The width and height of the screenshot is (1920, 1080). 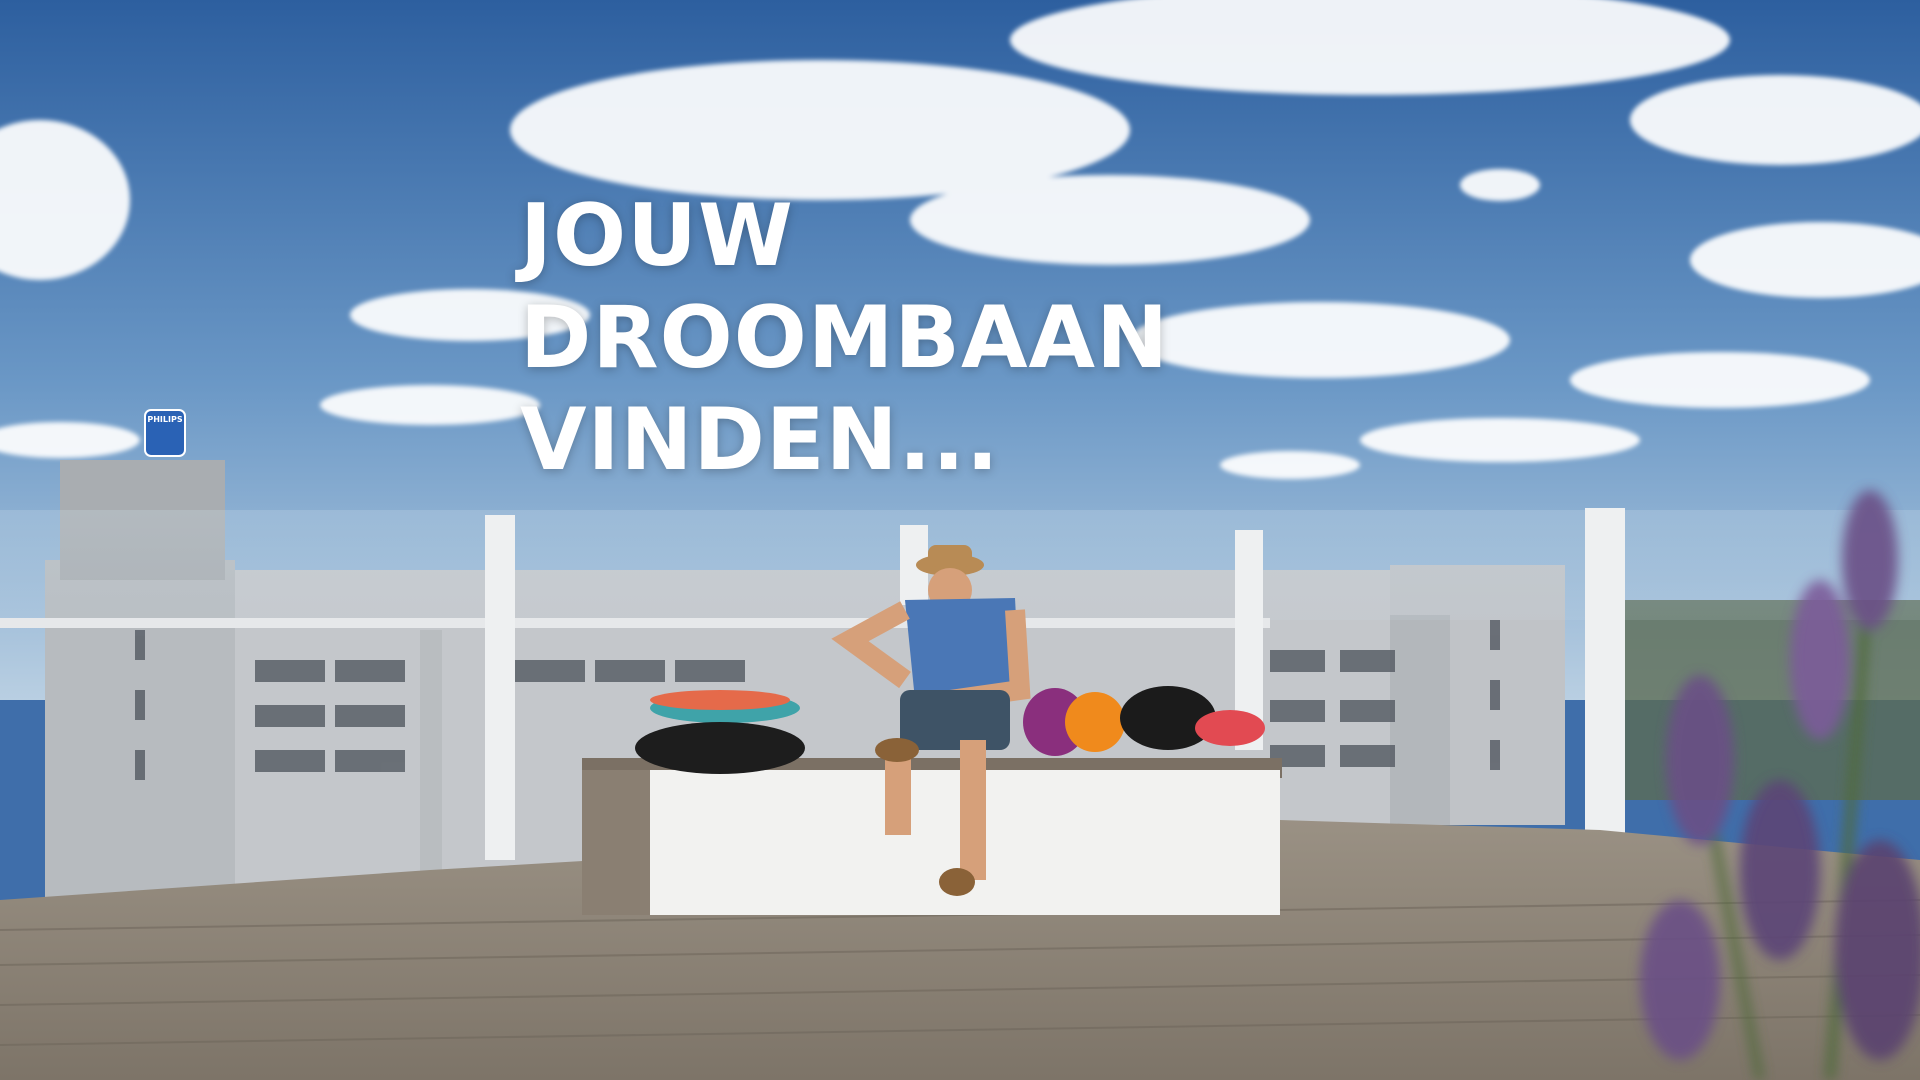 I want to click on distant-trees, so click(x=1760, y=700).